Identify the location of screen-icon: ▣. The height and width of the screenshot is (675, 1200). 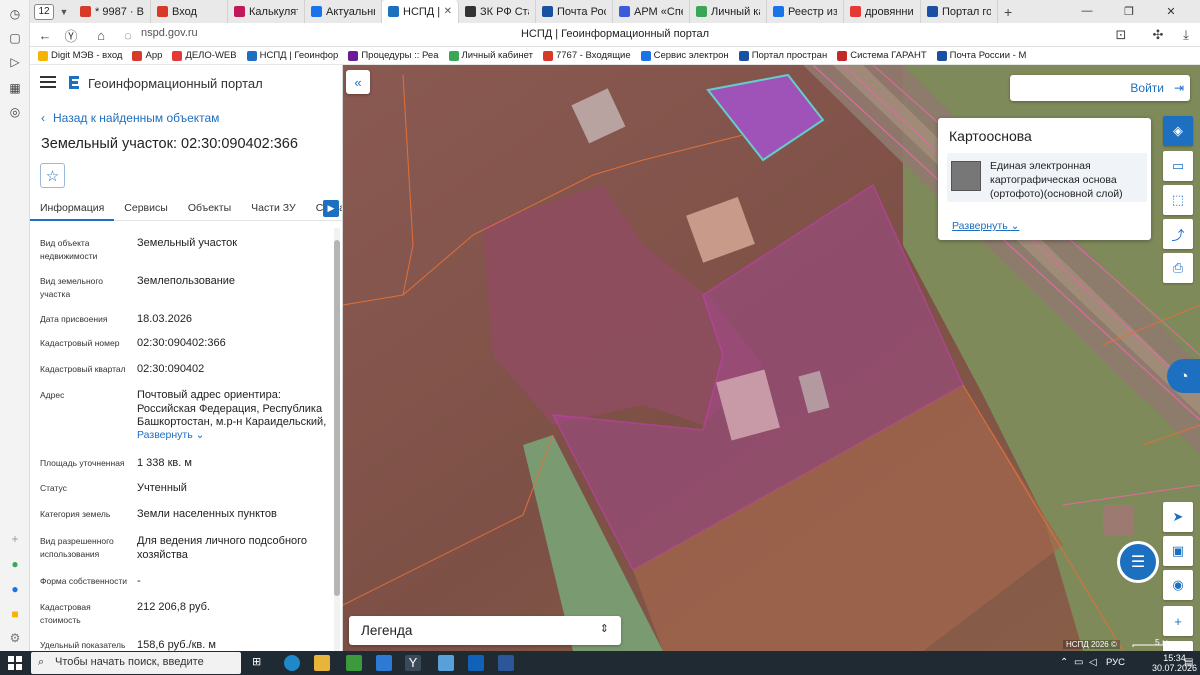
(1178, 551).